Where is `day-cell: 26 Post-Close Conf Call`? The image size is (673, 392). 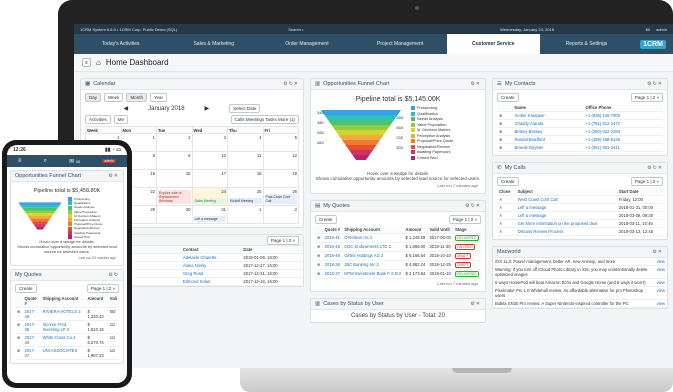 day-cell: 26 Post-Close Conf Call is located at coordinates (281, 197).